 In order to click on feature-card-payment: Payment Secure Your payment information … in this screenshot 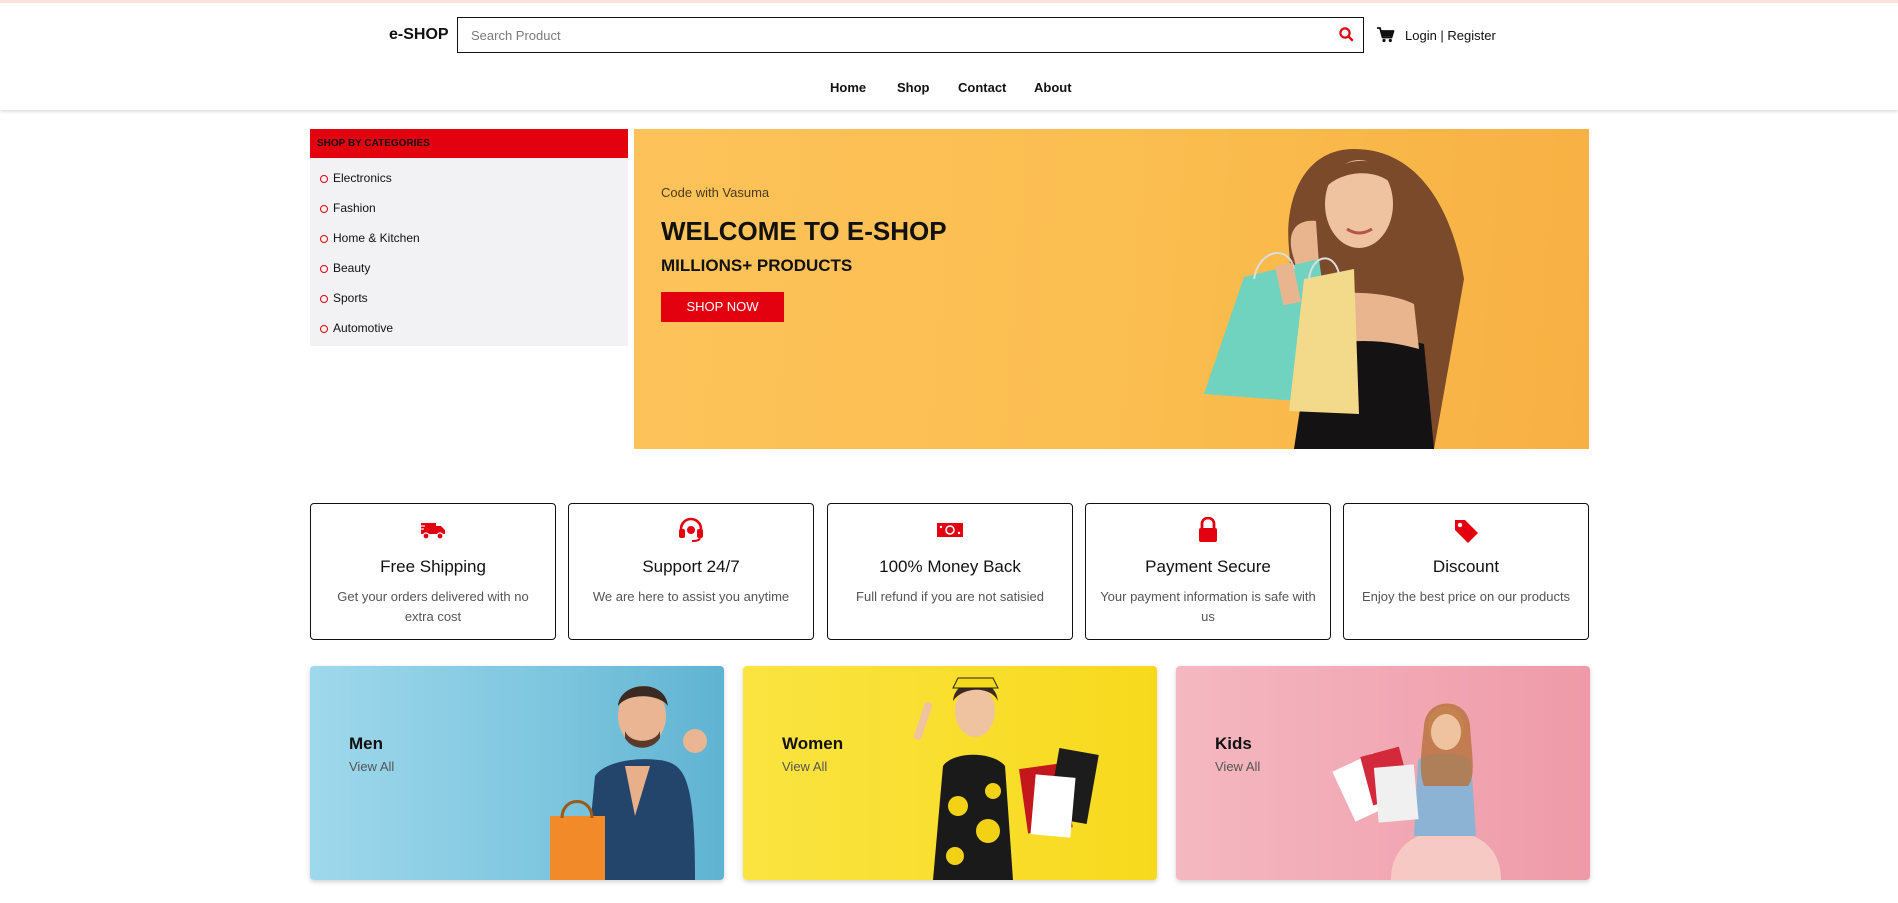, I will do `click(1208, 571)`.